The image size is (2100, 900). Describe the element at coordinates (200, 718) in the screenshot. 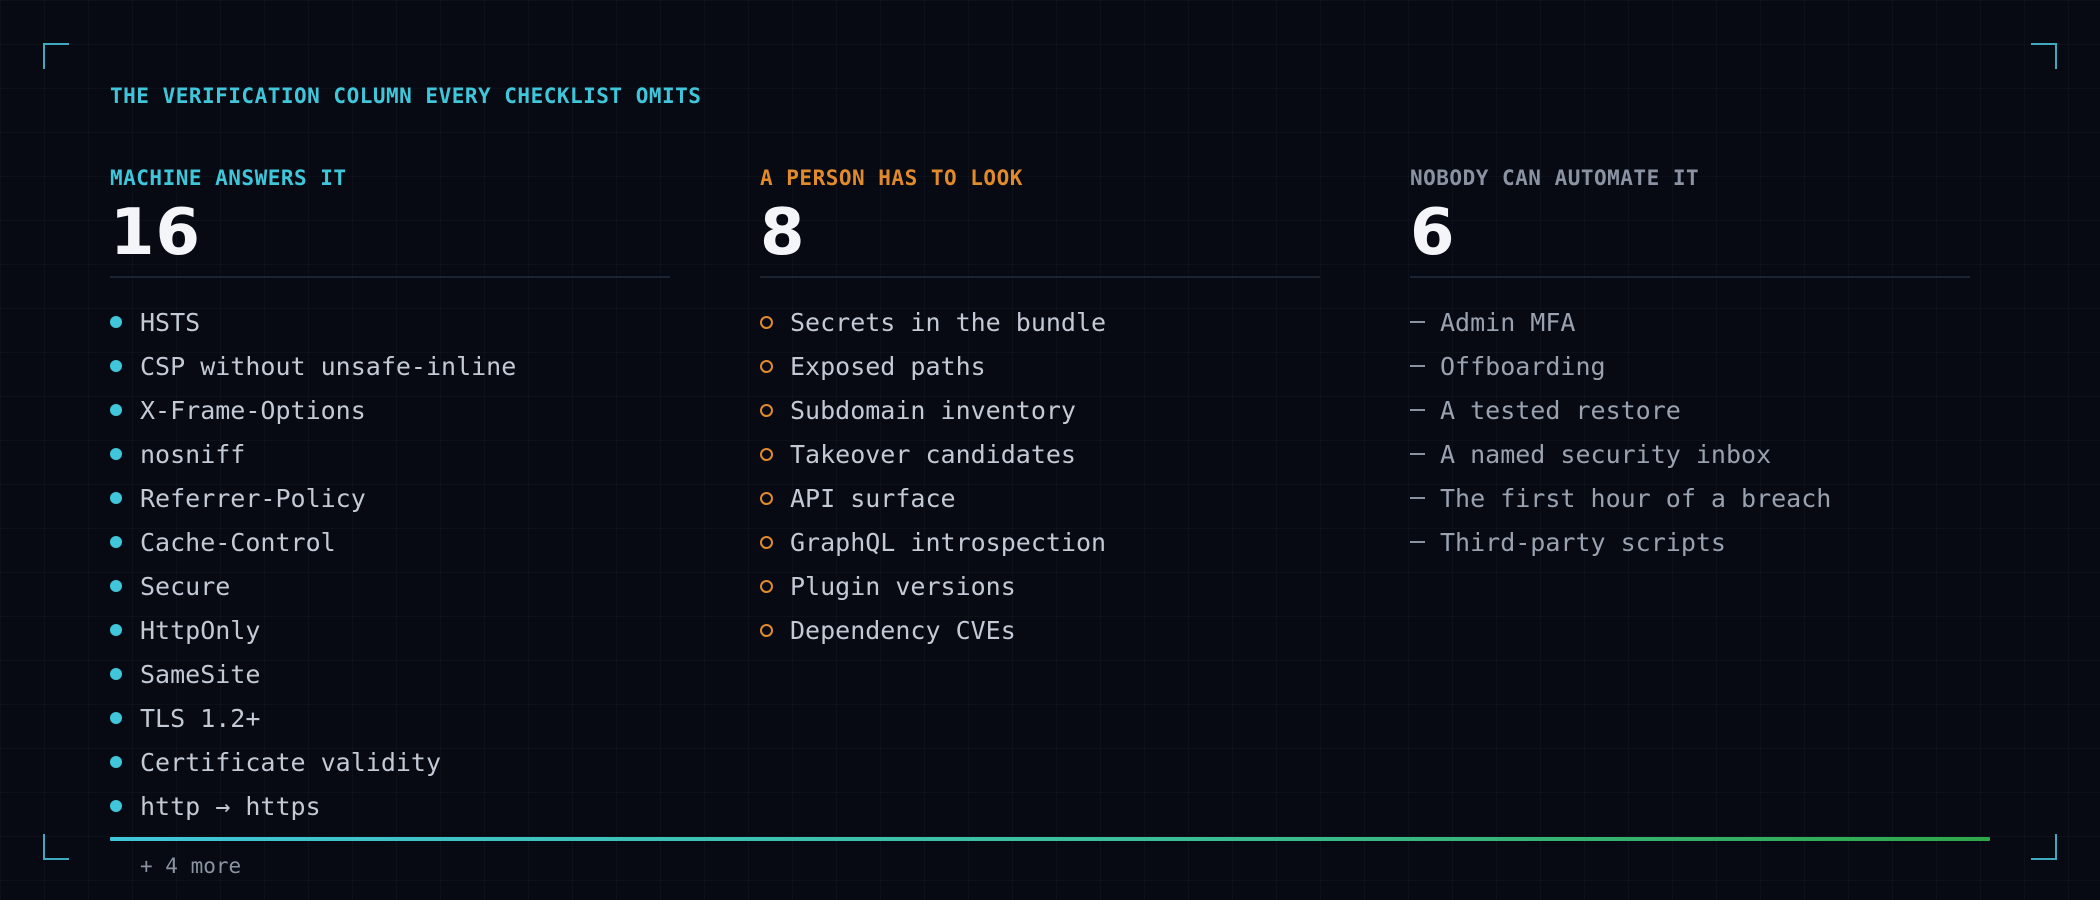

I see `item-label: TLS 1.2+` at that location.